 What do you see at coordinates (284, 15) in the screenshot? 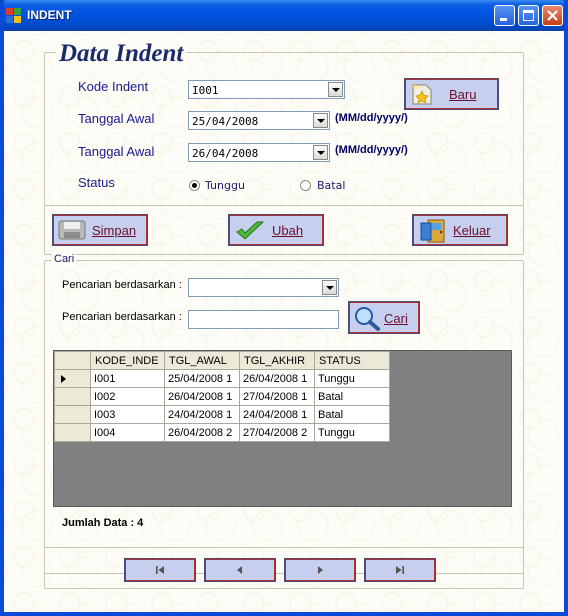
I see `title-bar: INDENT` at bounding box center [284, 15].